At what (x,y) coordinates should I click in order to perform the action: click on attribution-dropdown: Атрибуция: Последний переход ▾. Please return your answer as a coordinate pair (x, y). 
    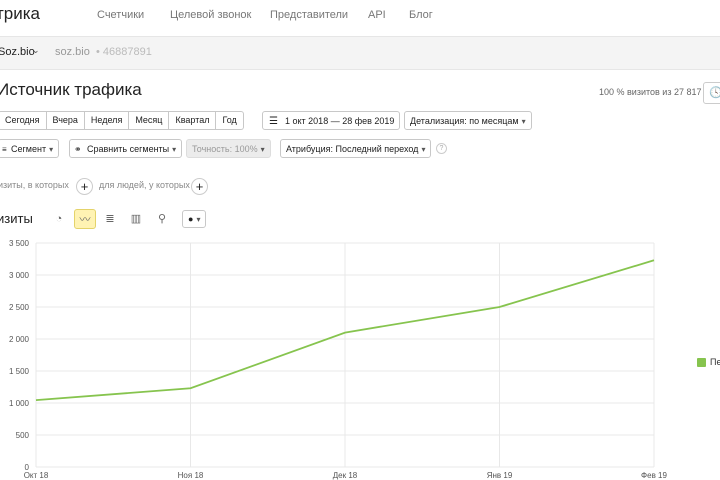
    Looking at the image, I should click on (356, 148).